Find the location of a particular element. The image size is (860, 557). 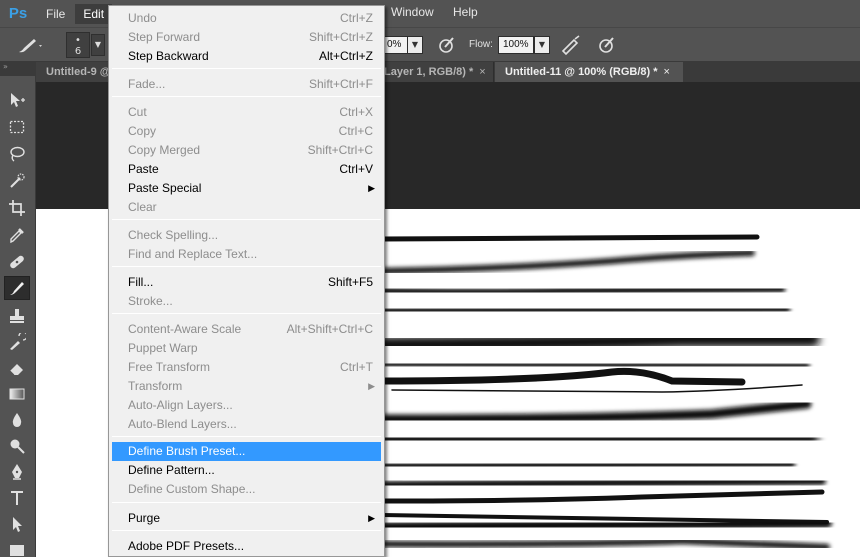

tool-preset-picker is located at coordinates (31, 46).